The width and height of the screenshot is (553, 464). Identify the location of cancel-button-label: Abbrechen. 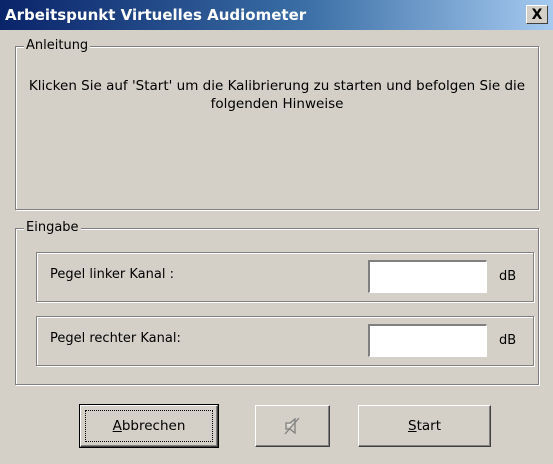
(149, 426).